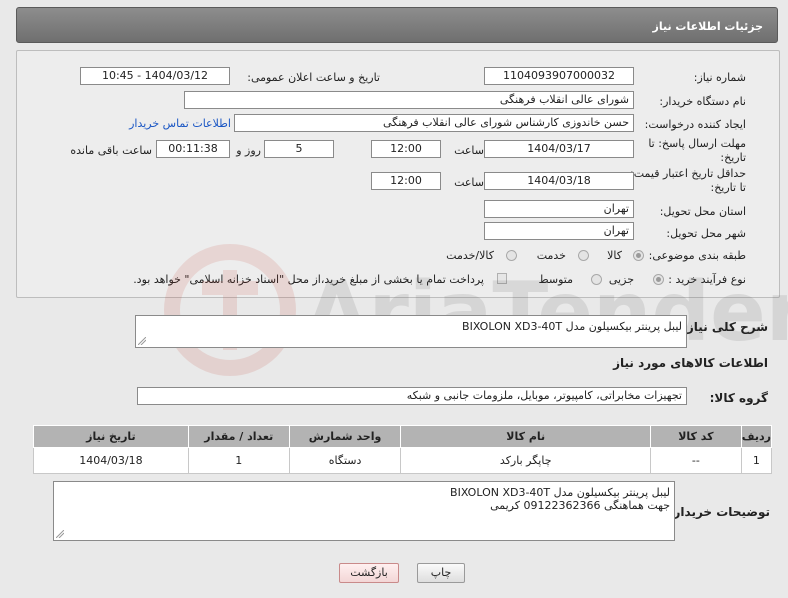 This screenshot has height=598, width=788. What do you see at coordinates (596, 279) in the screenshot?
I see `process-medium-radio` at bounding box center [596, 279].